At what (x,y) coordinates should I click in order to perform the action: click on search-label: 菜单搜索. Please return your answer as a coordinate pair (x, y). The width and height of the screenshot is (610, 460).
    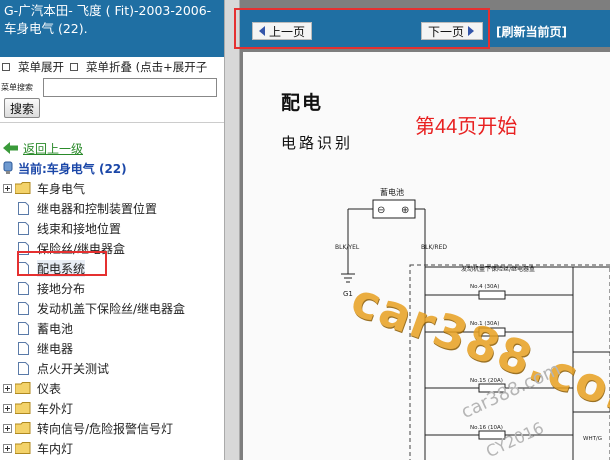
    Looking at the image, I should click on (17, 87).